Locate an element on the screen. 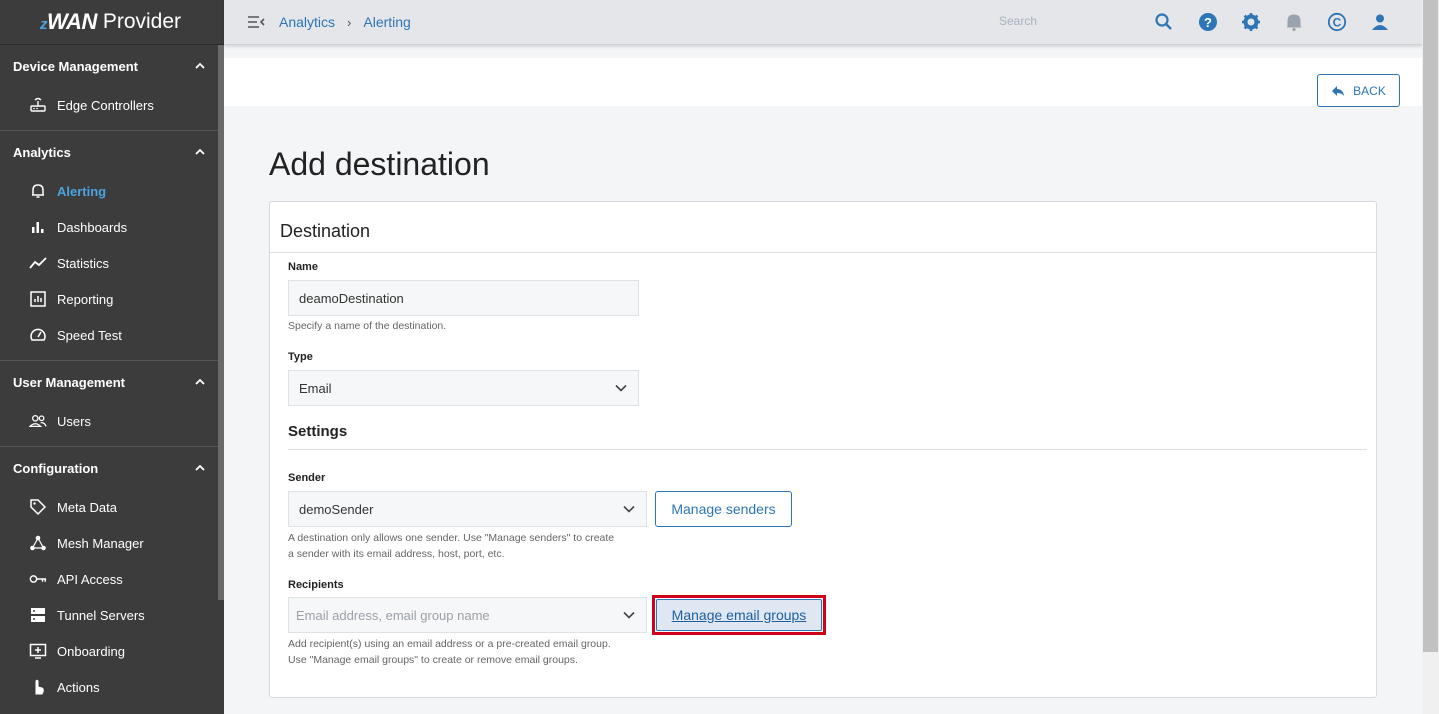 This screenshot has width=1439, height=714. mesh-icon is located at coordinates (38, 543).